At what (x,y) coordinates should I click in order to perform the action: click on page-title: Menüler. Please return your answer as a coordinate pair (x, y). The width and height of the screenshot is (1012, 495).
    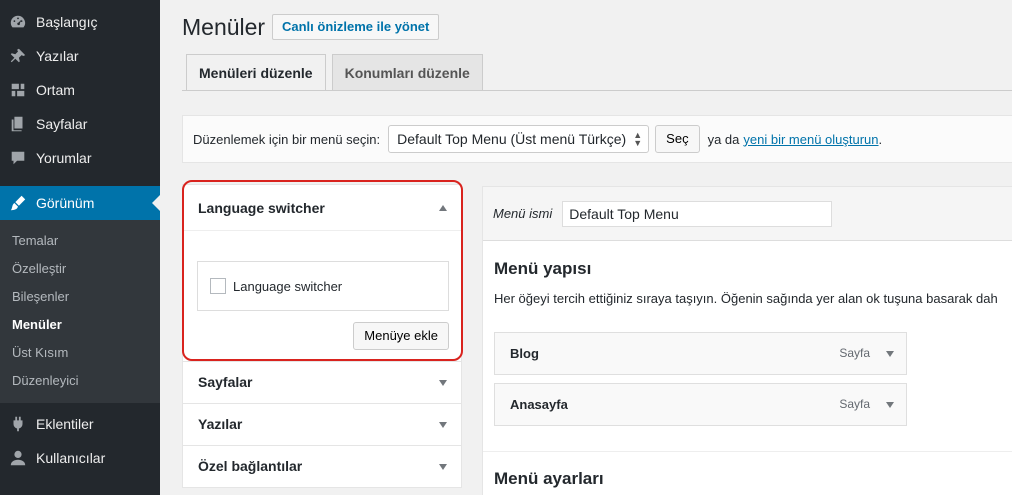
    Looking at the image, I should click on (224, 27).